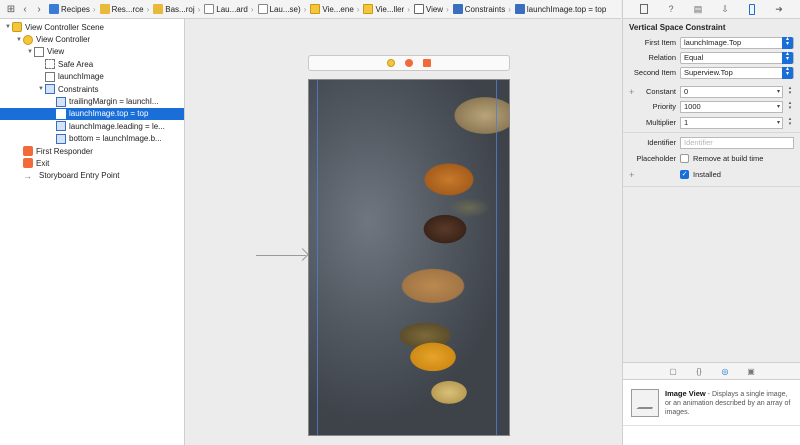 The width and height of the screenshot is (800, 445). I want to click on forward-chevron-icon: ›, so click(39, 9).